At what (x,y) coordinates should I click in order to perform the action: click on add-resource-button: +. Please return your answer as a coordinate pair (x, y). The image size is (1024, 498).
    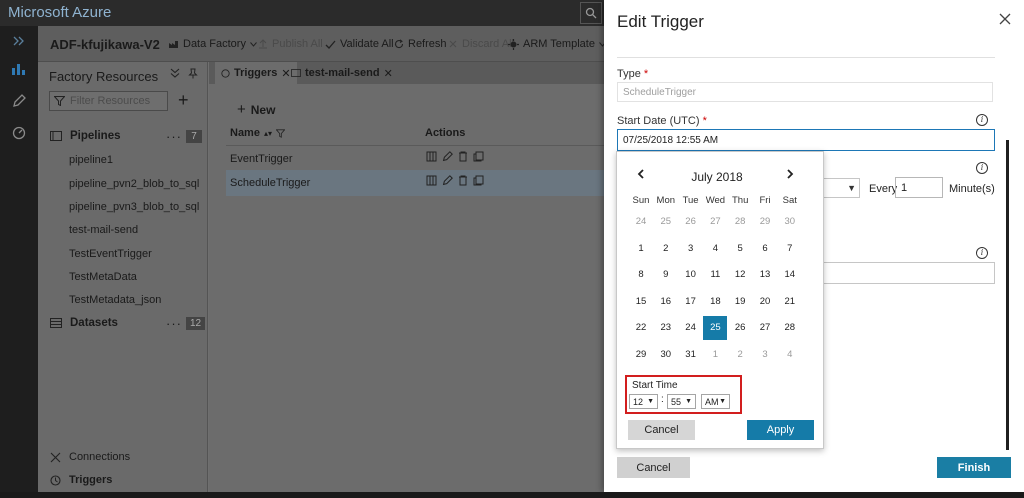
    Looking at the image, I should click on (183, 100).